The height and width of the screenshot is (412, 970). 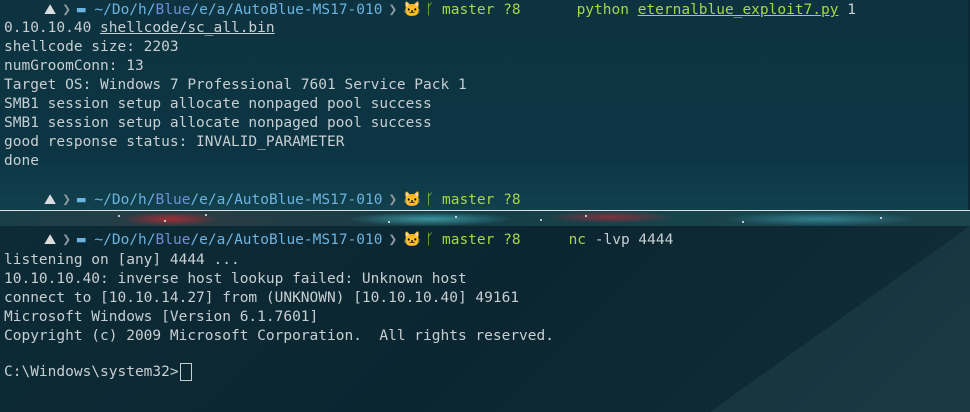 What do you see at coordinates (185, 372) in the screenshot?
I see `text-cursor` at bounding box center [185, 372].